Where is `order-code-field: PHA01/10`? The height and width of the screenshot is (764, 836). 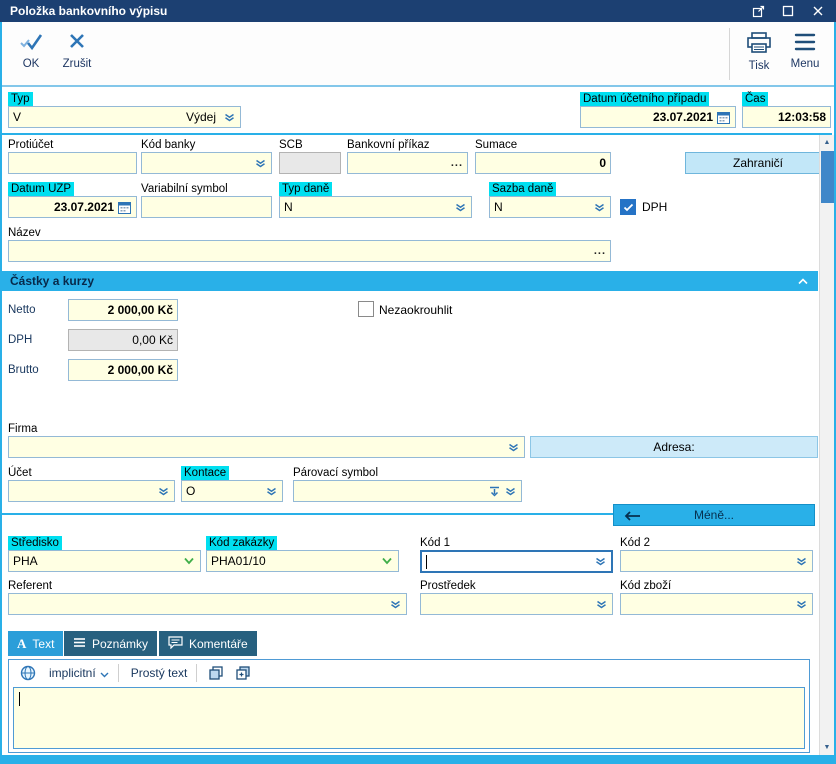
order-code-field: PHA01/10 is located at coordinates (302, 561).